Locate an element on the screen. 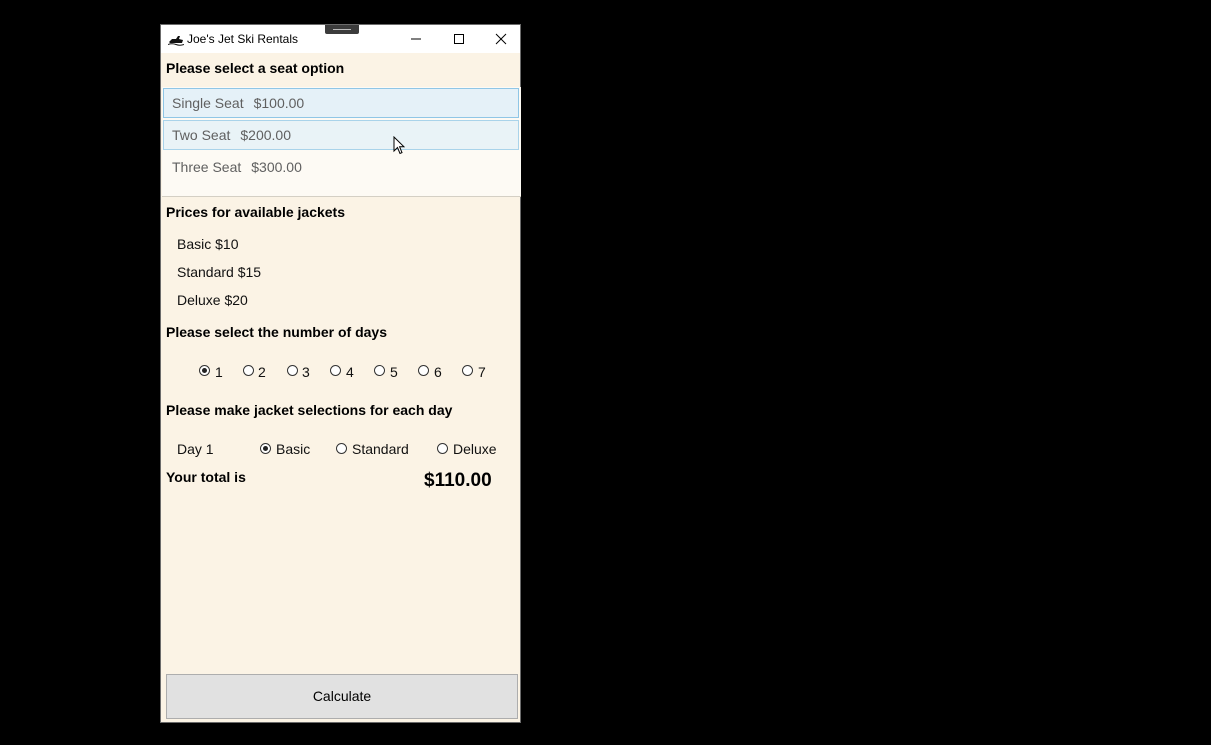  minimize-button is located at coordinates (416, 39).